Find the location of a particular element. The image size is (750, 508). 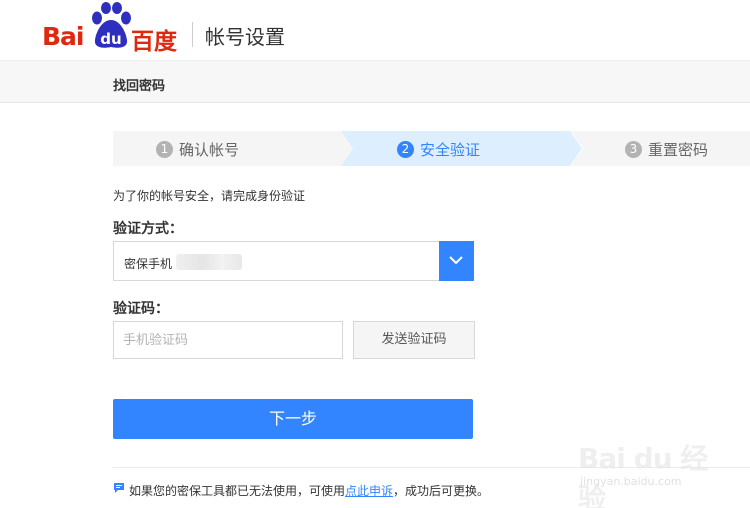

chevron-down-icon is located at coordinates (456, 260).